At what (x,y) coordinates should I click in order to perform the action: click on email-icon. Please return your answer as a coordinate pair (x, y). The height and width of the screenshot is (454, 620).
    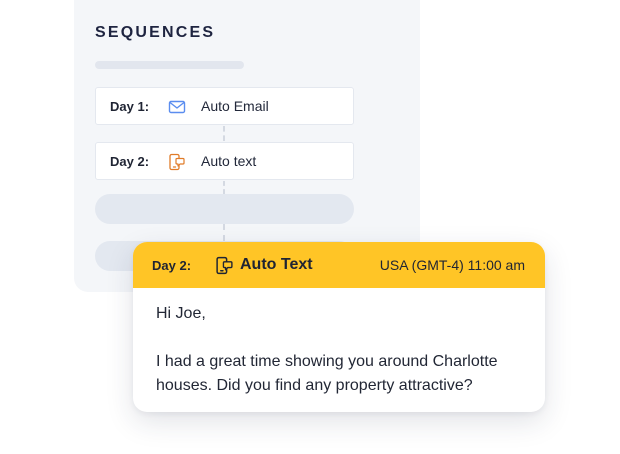
    Looking at the image, I should click on (177, 107).